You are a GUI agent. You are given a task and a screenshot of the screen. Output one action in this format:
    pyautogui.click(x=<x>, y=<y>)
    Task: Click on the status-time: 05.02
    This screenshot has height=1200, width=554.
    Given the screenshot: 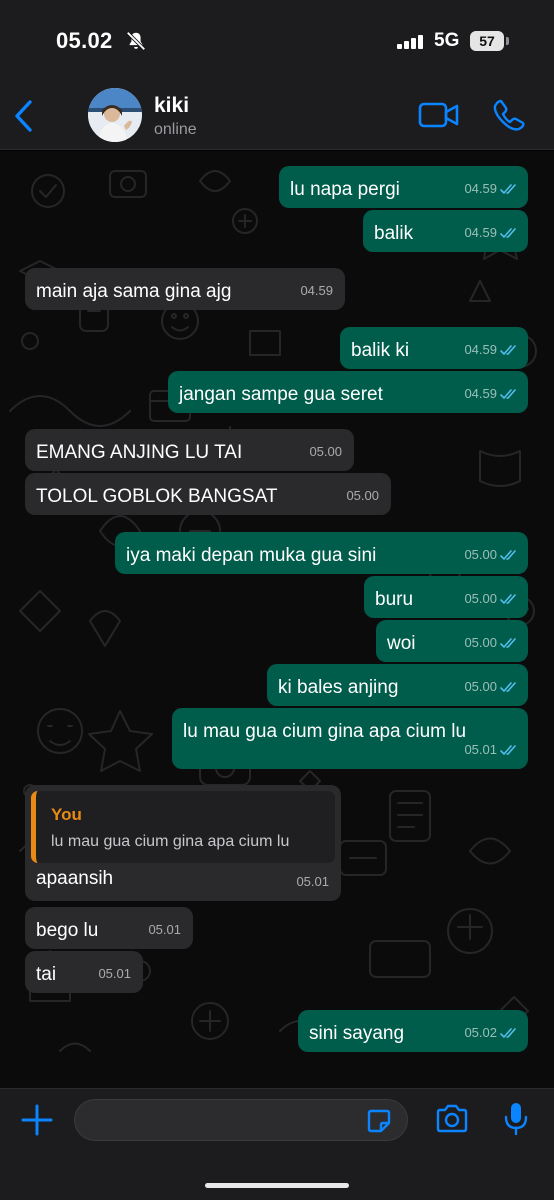 What is the action you would take?
    pyautogui.click(x=84, y=40)
    